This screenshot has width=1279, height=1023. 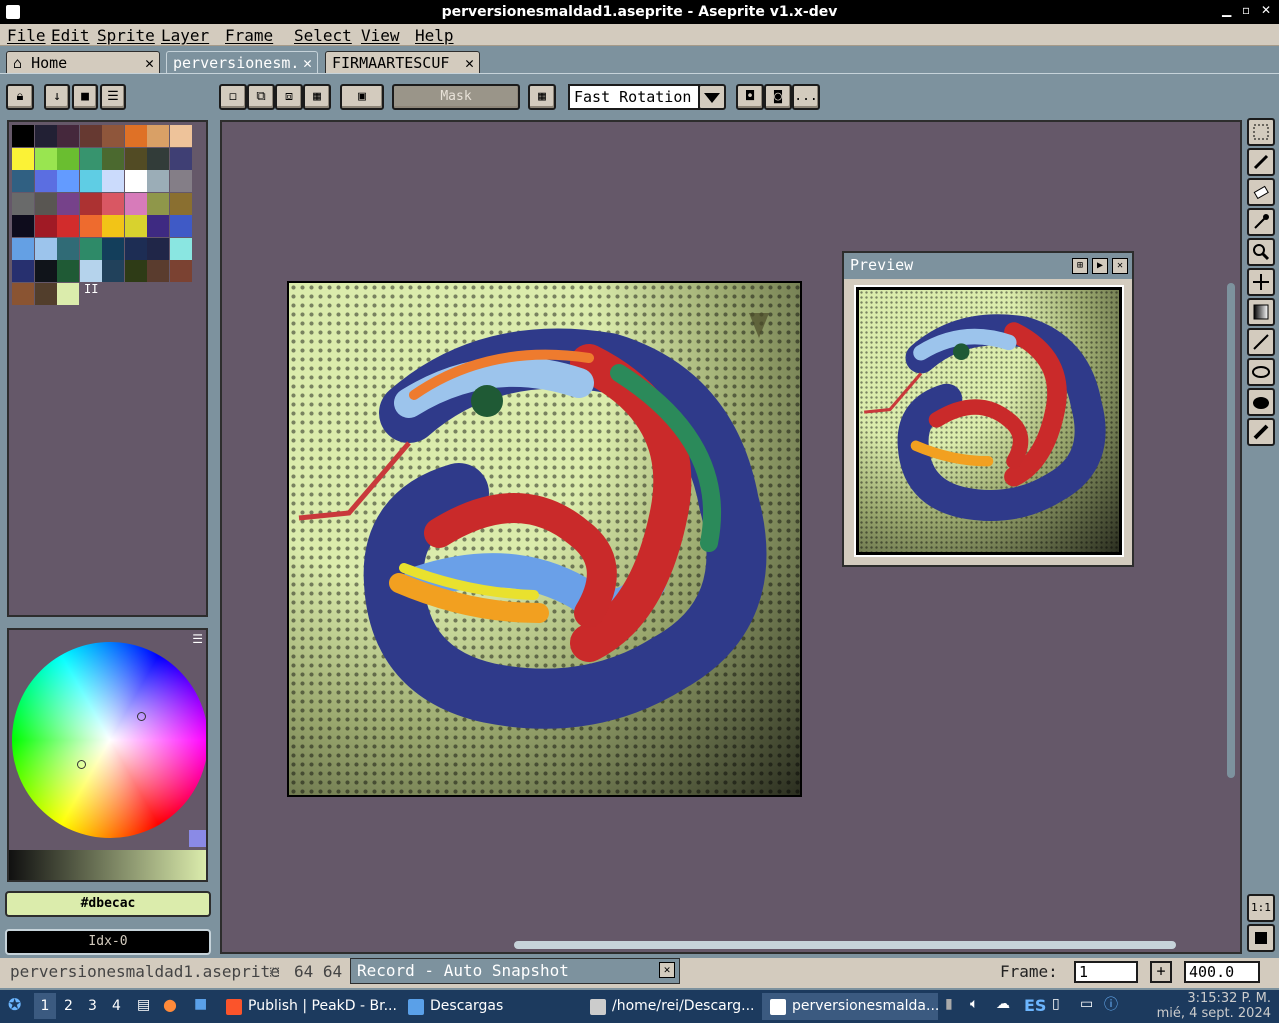 What do you see at coordinates (1120, 266) in the screenshot?
I see `preview-close-icon: ✕` at bounding box center [1120, 266].